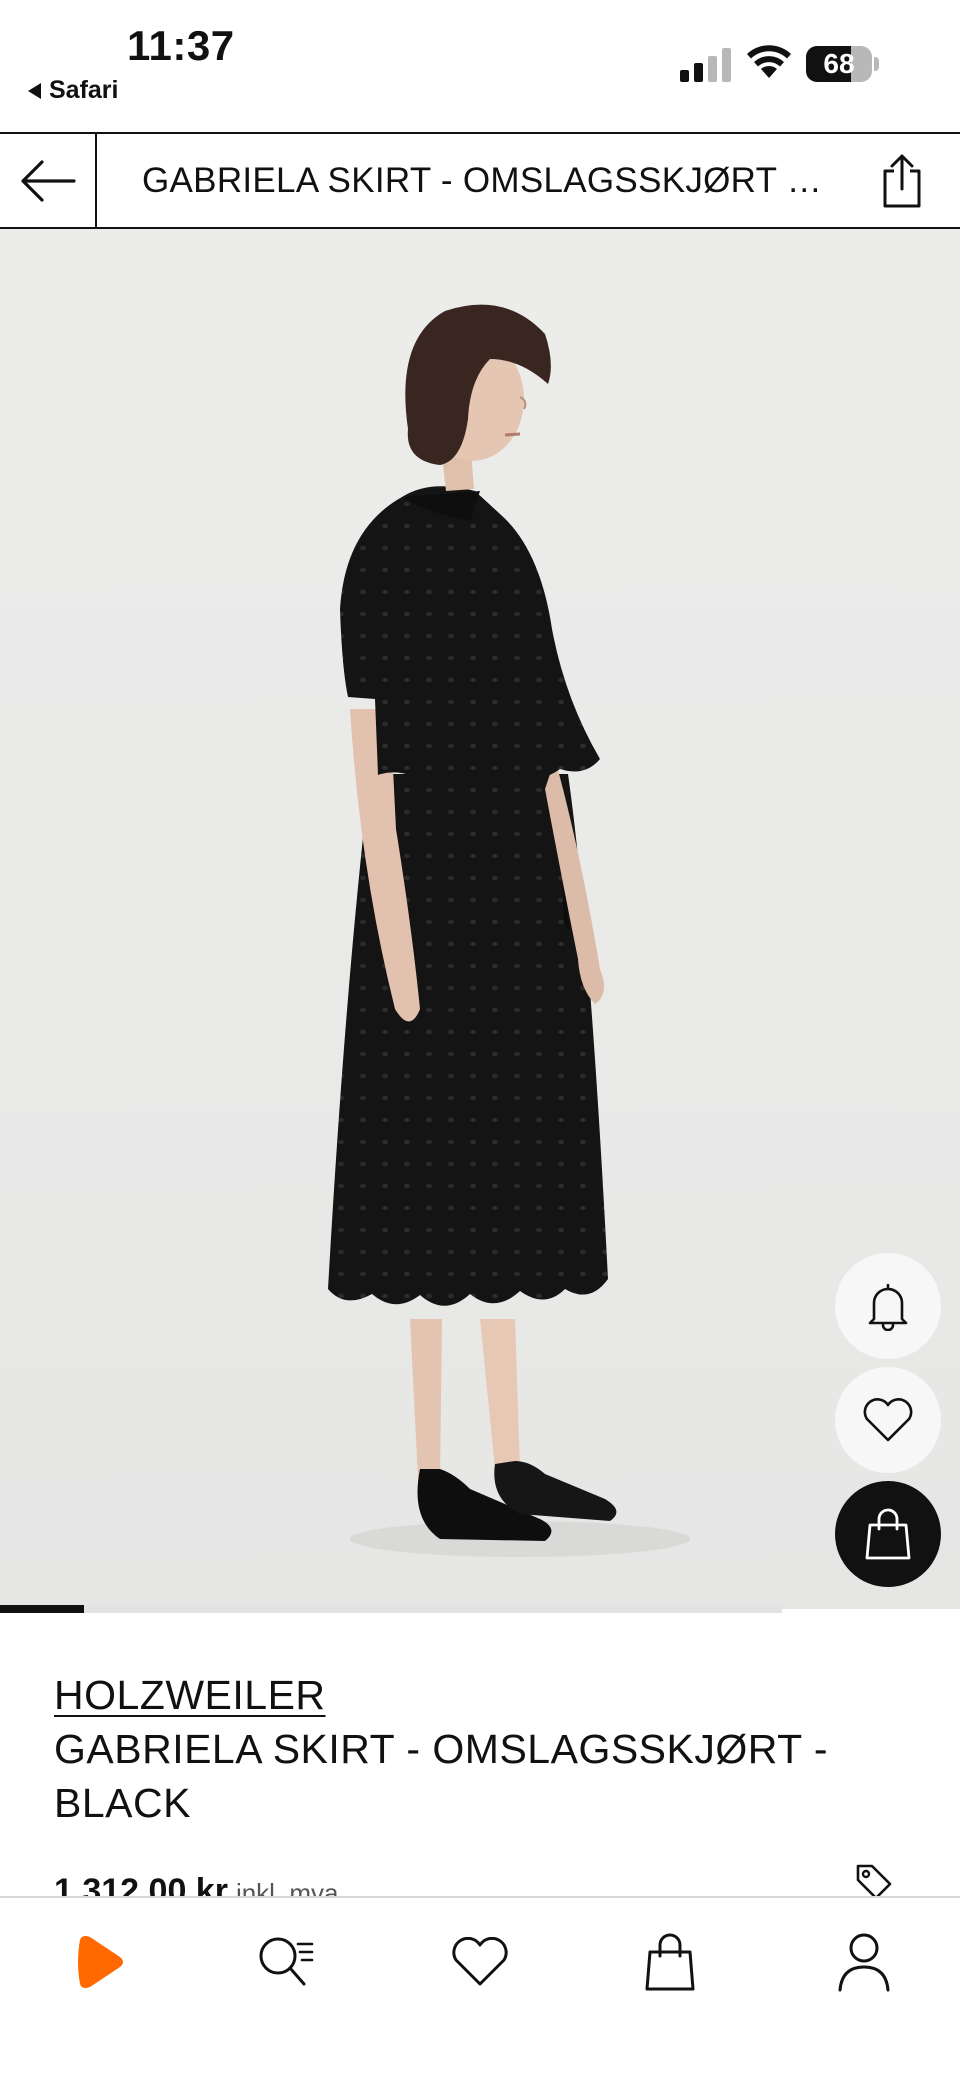 Image resolution: width=960 pixels, height=2081 pixels. What do you see at coordinates (441, 1776) in the screenshot?
I see `product-name: GABRIELA SKIRT - OMSLAGSSKJØRT - BLACK` at bounding box center [441, 1776].